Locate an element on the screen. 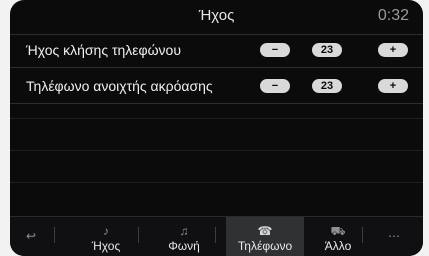 The image size is (429, 256). more-icon: ⋯ is located at coordinates (394, 236).